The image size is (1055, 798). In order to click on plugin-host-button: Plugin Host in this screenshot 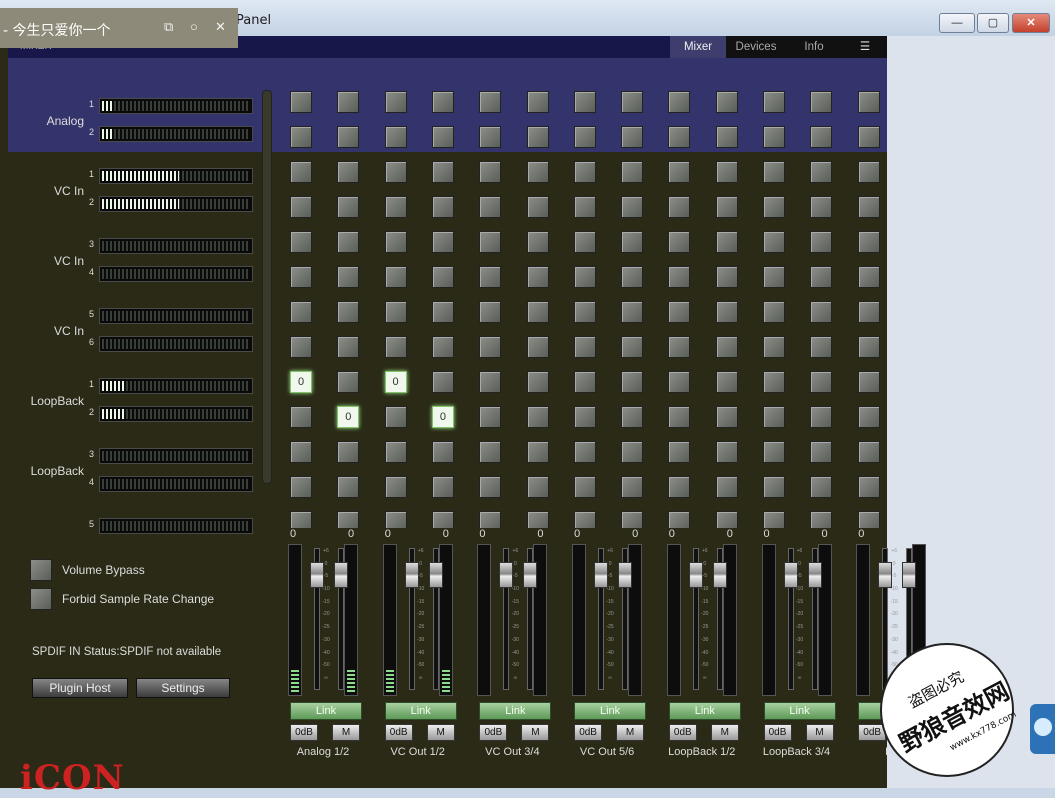, I will do `click(80, 688)`.